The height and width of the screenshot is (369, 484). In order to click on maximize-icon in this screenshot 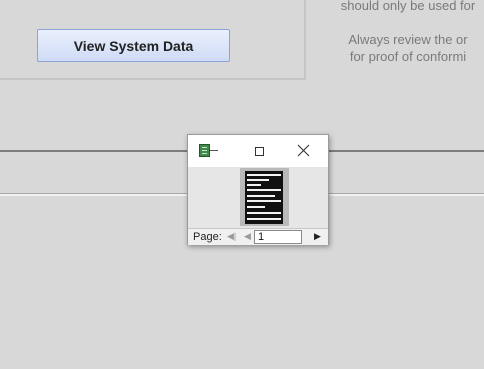, I will do `click(259, 151)`.